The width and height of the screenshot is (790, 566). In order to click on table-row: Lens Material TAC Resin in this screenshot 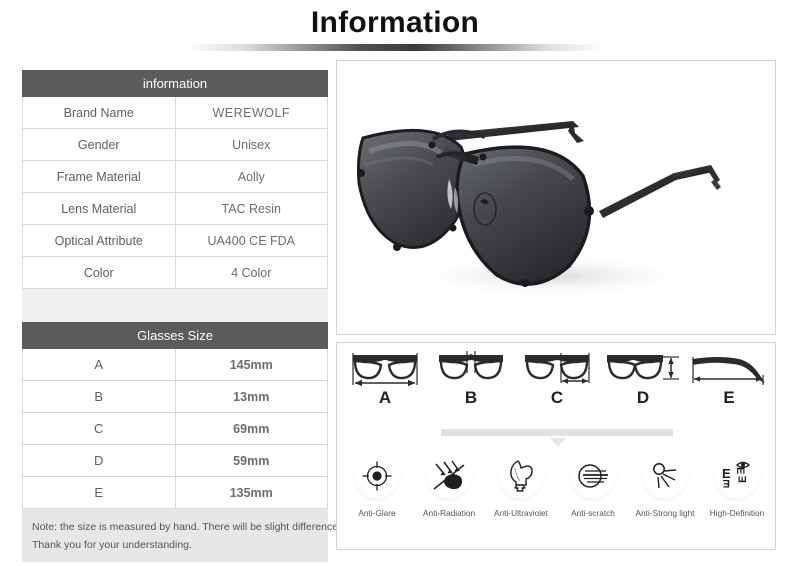, I will do `click(175, 208)`.